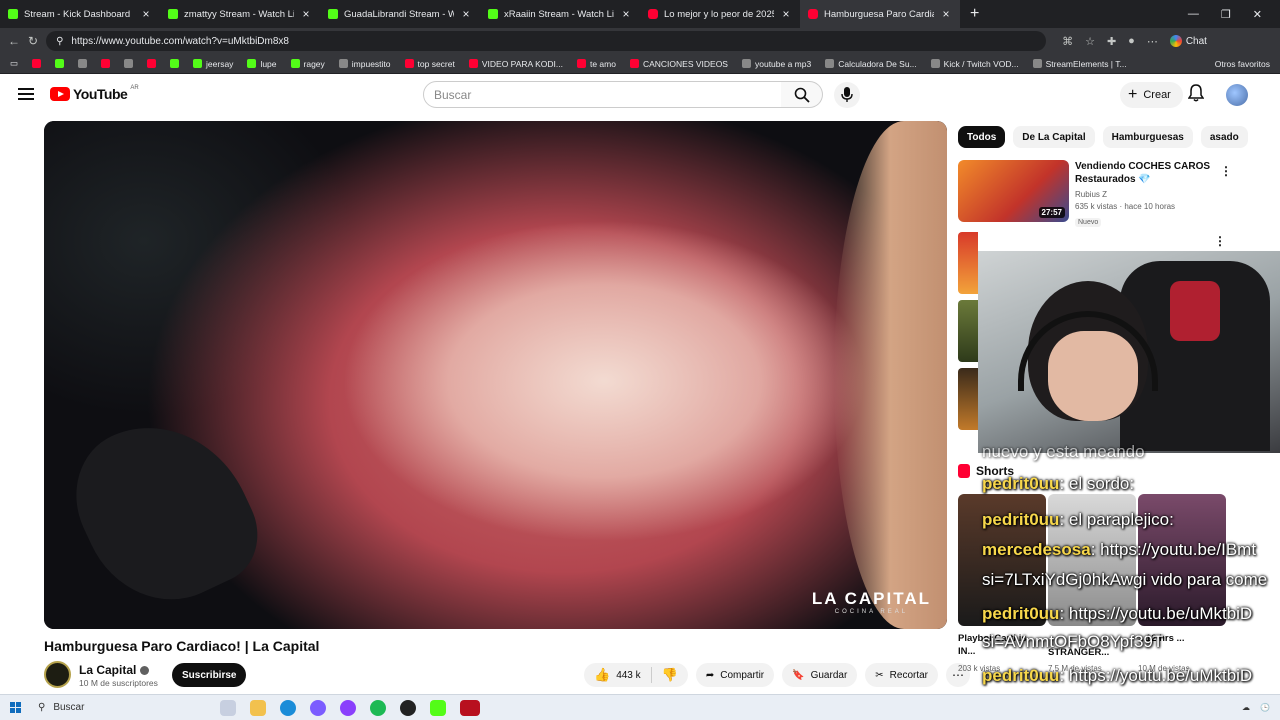 The width and height of the screenshot is (1280, 720). Describe the element at coordinates (14, 63) in the screenshot. I see `reading-list-icon: ▭` at that location.